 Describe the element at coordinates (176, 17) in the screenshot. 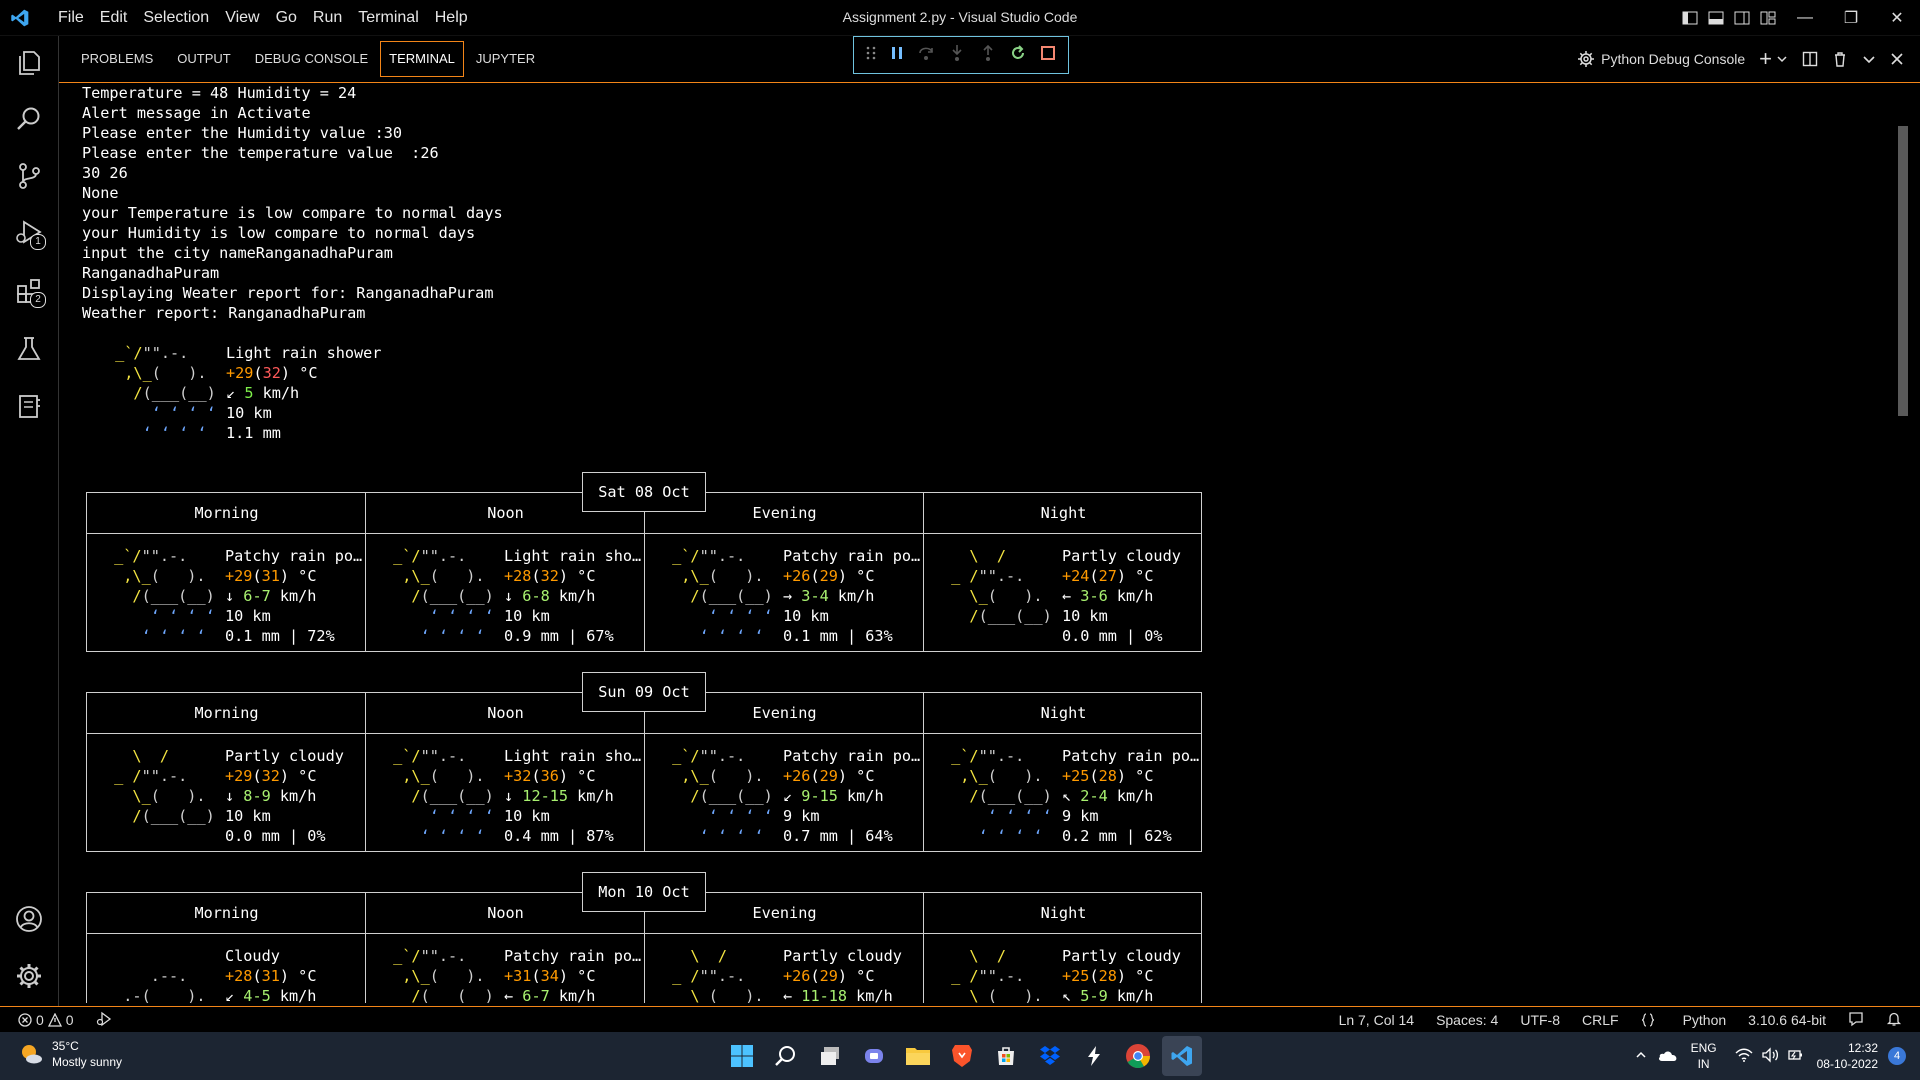

I see `menu-selection: Selection` at that location.